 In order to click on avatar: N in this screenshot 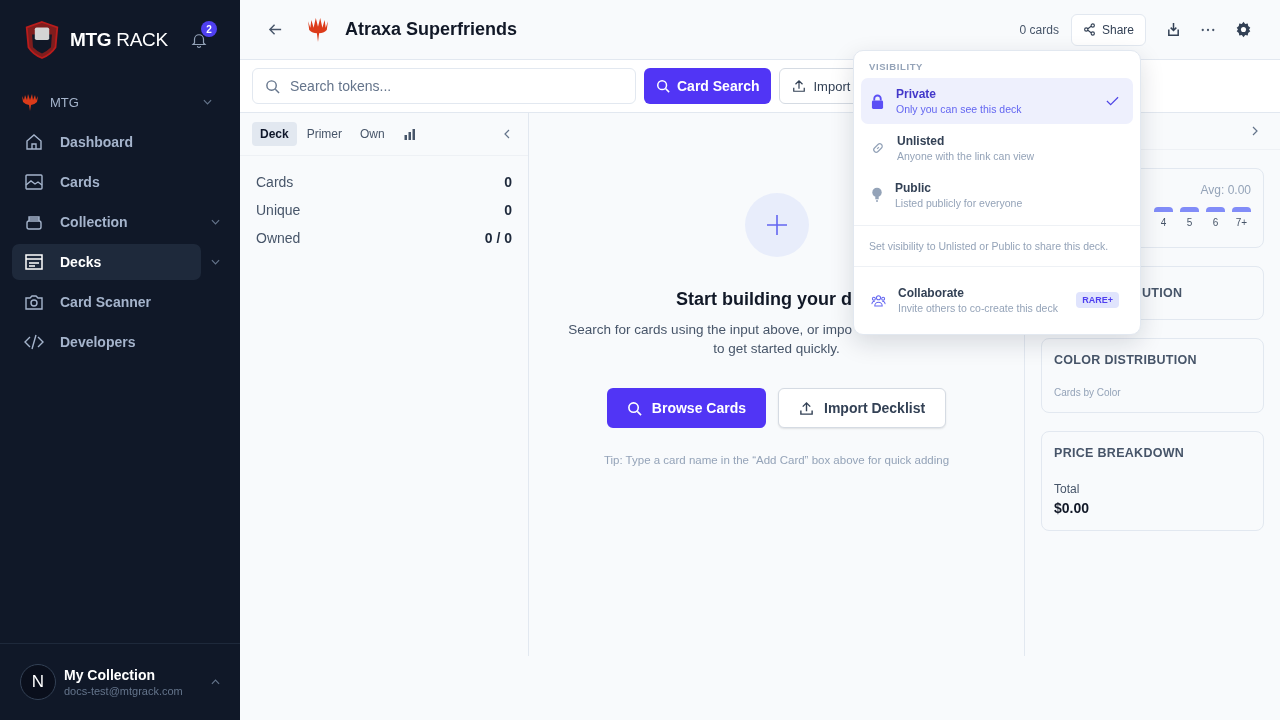, I will do `click(38, 682)`.